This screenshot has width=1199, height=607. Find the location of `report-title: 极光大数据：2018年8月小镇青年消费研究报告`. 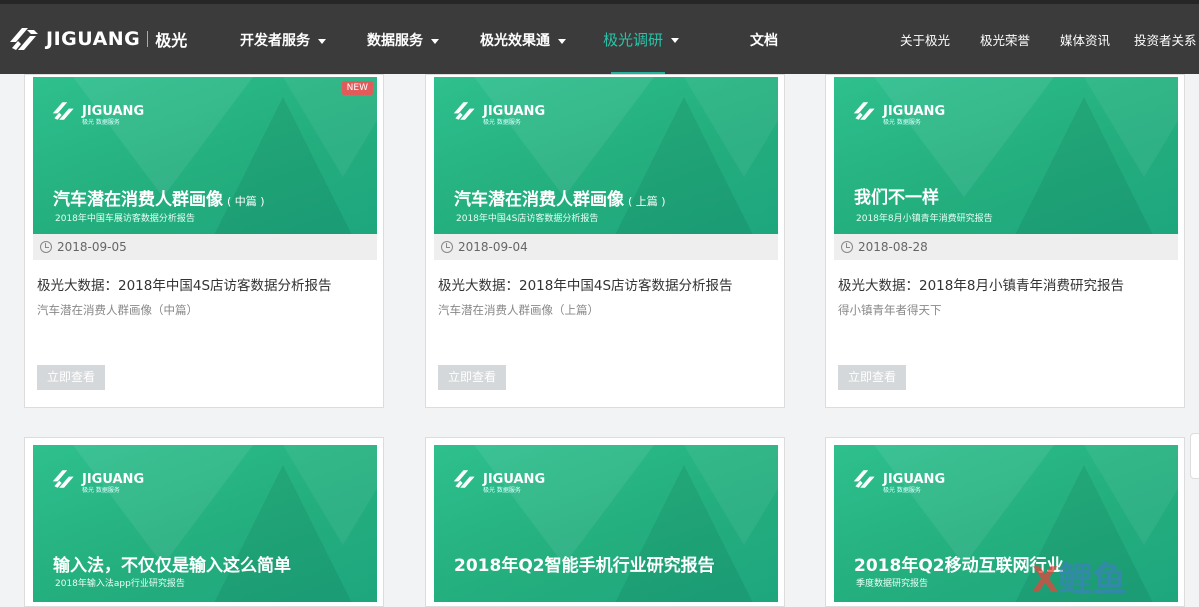

report-title: 极光大数据：2018年8月小镇青年消费研究报告 is located at coordinates (981, 284).